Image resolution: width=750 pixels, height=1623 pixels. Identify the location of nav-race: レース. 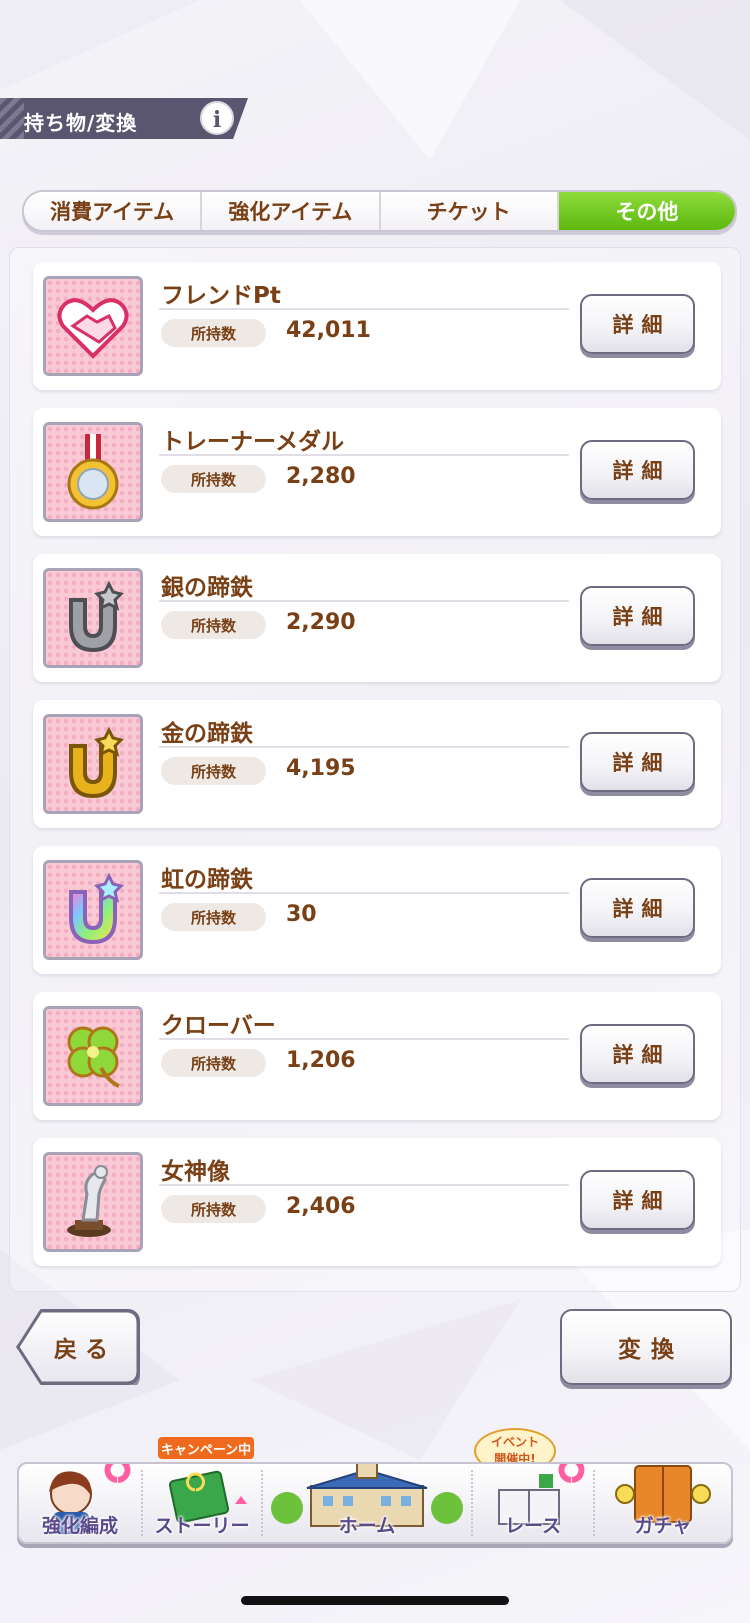
(533, 1499).